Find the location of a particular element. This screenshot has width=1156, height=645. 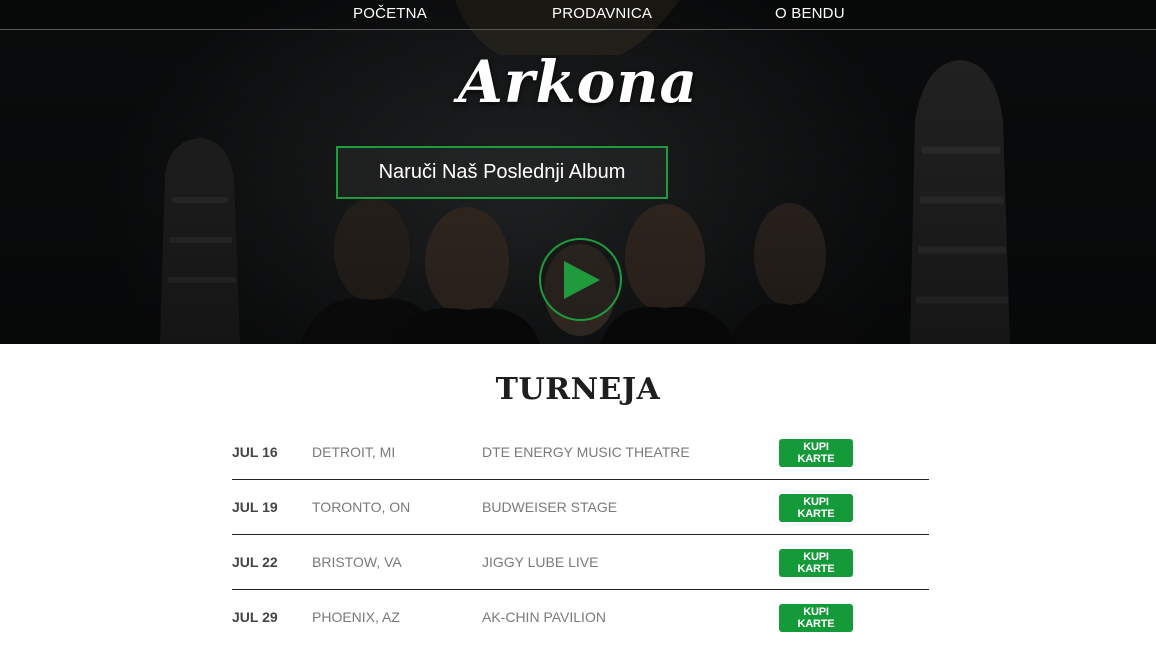

tour-venue: DTE ENERGY MUSIC THEATRE is located at coordinates (586, 452).